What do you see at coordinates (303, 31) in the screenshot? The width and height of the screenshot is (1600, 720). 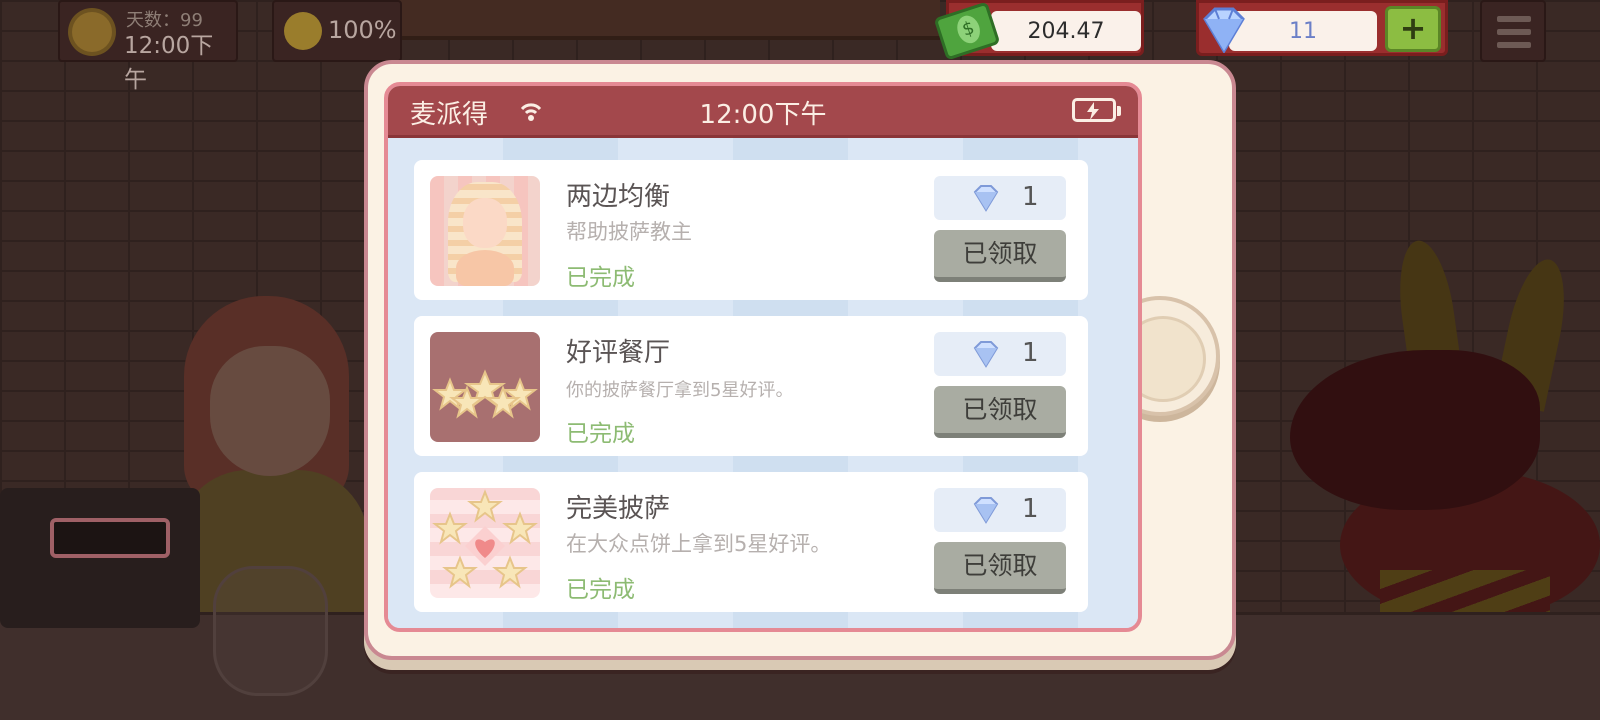 I see `smiley-icon` at bounding box center [303, 31].